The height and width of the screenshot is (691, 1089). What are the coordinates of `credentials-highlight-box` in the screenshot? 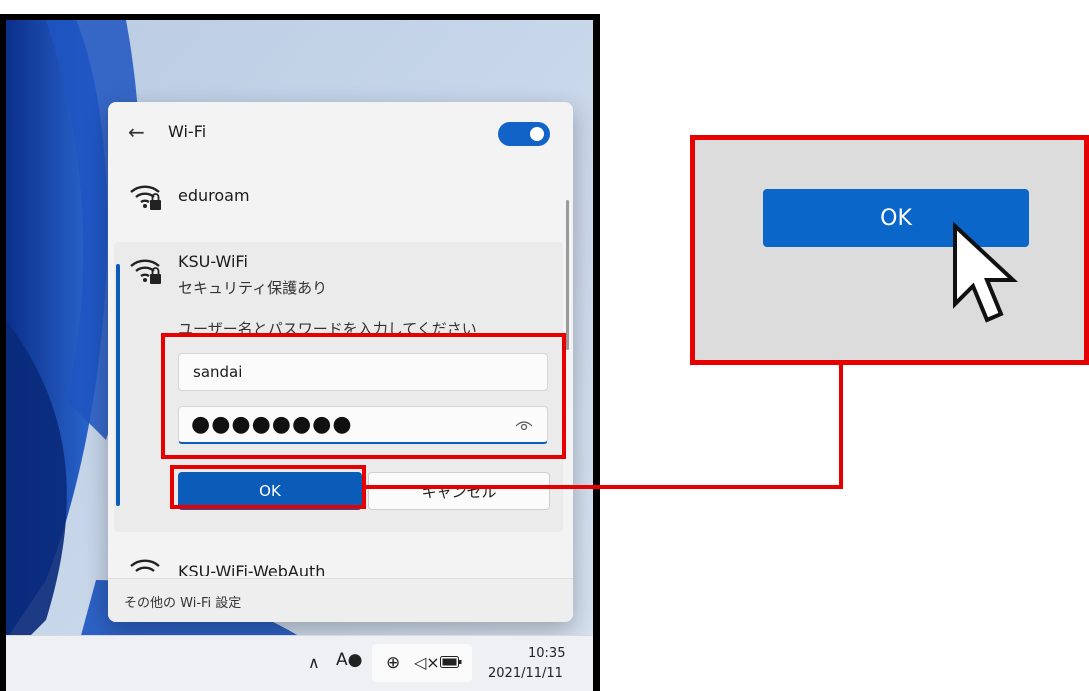 It's located at (363, 396).